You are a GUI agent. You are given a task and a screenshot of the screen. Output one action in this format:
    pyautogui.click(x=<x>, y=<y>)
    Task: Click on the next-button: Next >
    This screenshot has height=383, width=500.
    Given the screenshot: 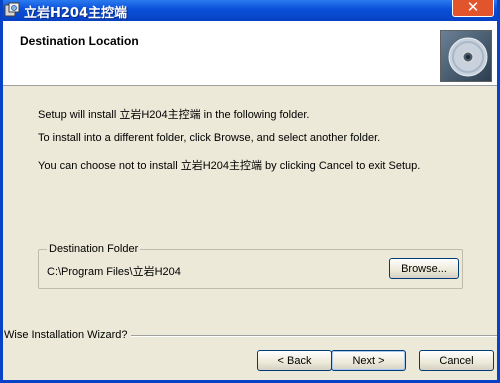 What is the action you would take?
    pyautogui.click(x=368, y=360)
    